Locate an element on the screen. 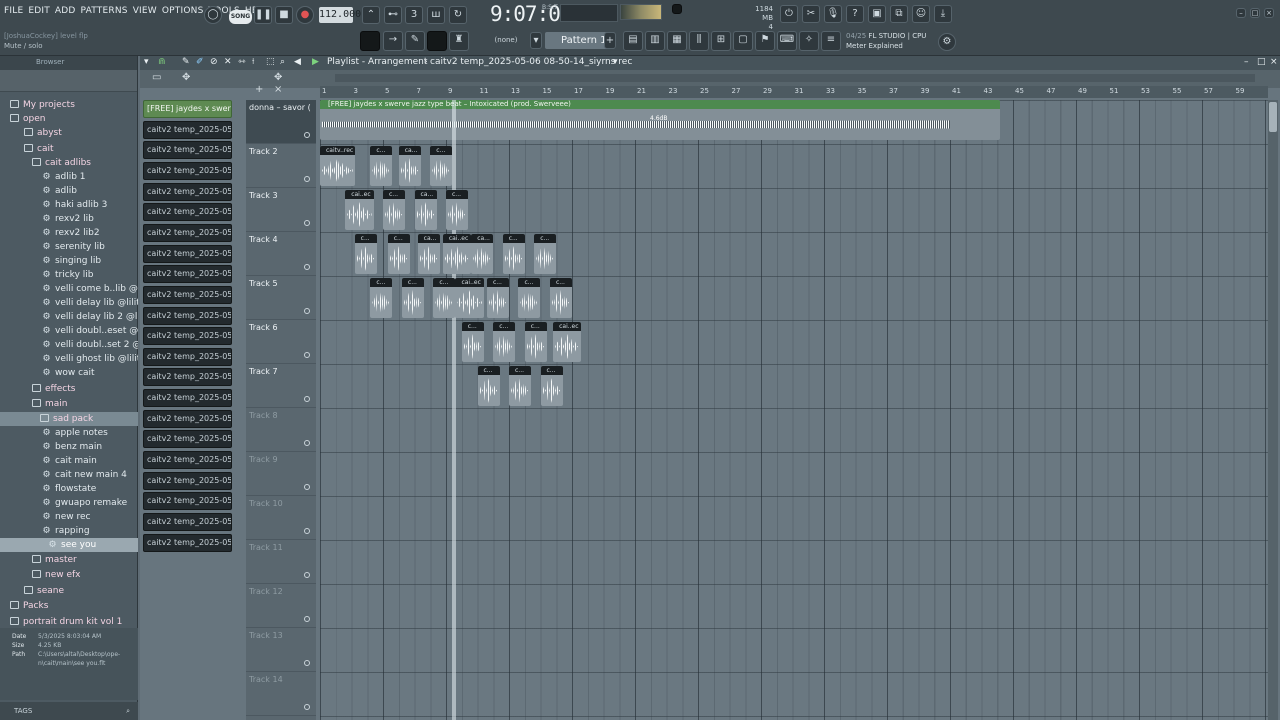 Image resolution: width=1280 pixels, height=720 pixels. browser-file: ⚙ gwuapo remake is located at coordinates (69, 503).